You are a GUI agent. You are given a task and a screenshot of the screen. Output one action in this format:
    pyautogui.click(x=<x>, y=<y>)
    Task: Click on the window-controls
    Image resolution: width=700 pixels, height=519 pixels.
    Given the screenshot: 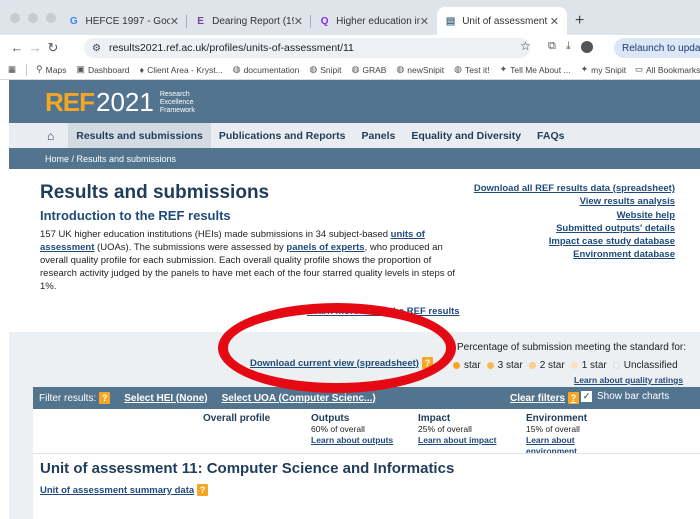 What is the action you would take?
    pyautogui.click(x=33, y=18)
    